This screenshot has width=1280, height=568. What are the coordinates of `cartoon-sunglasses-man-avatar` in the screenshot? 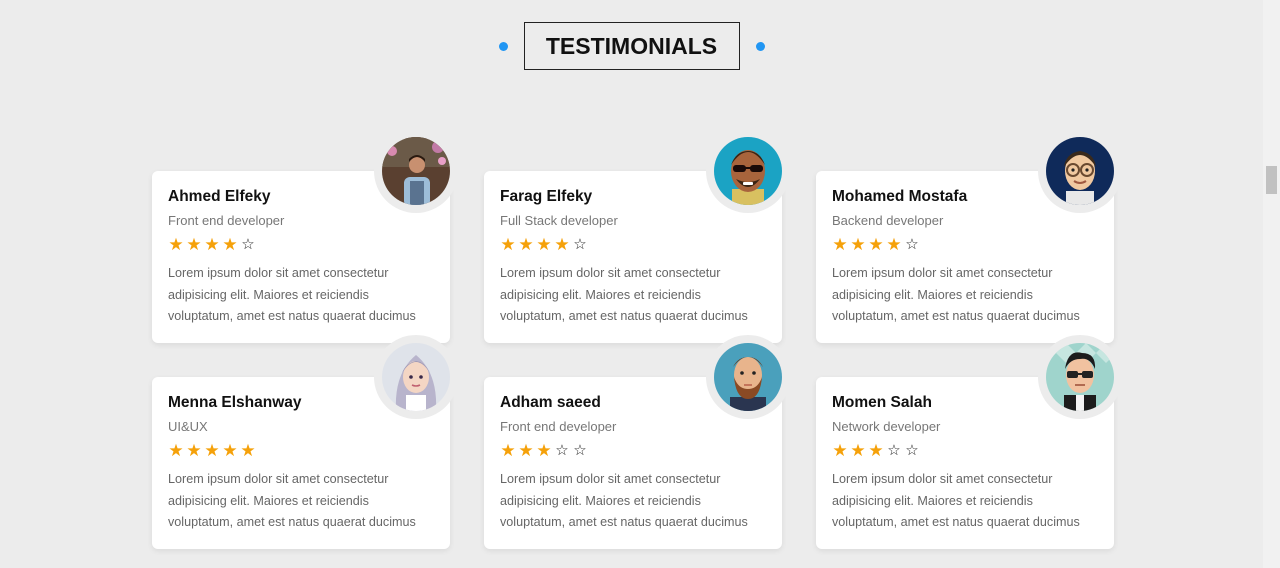 It's located at (1080, 377).